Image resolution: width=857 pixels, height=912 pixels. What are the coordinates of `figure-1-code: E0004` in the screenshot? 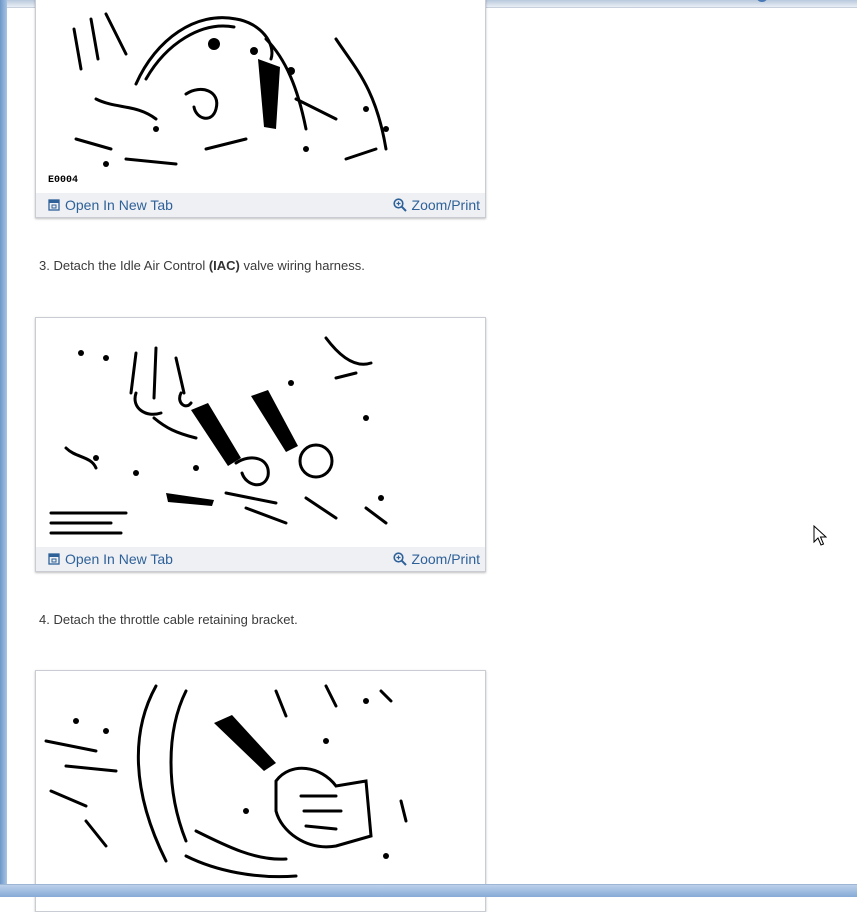 It's located at (63, 180).